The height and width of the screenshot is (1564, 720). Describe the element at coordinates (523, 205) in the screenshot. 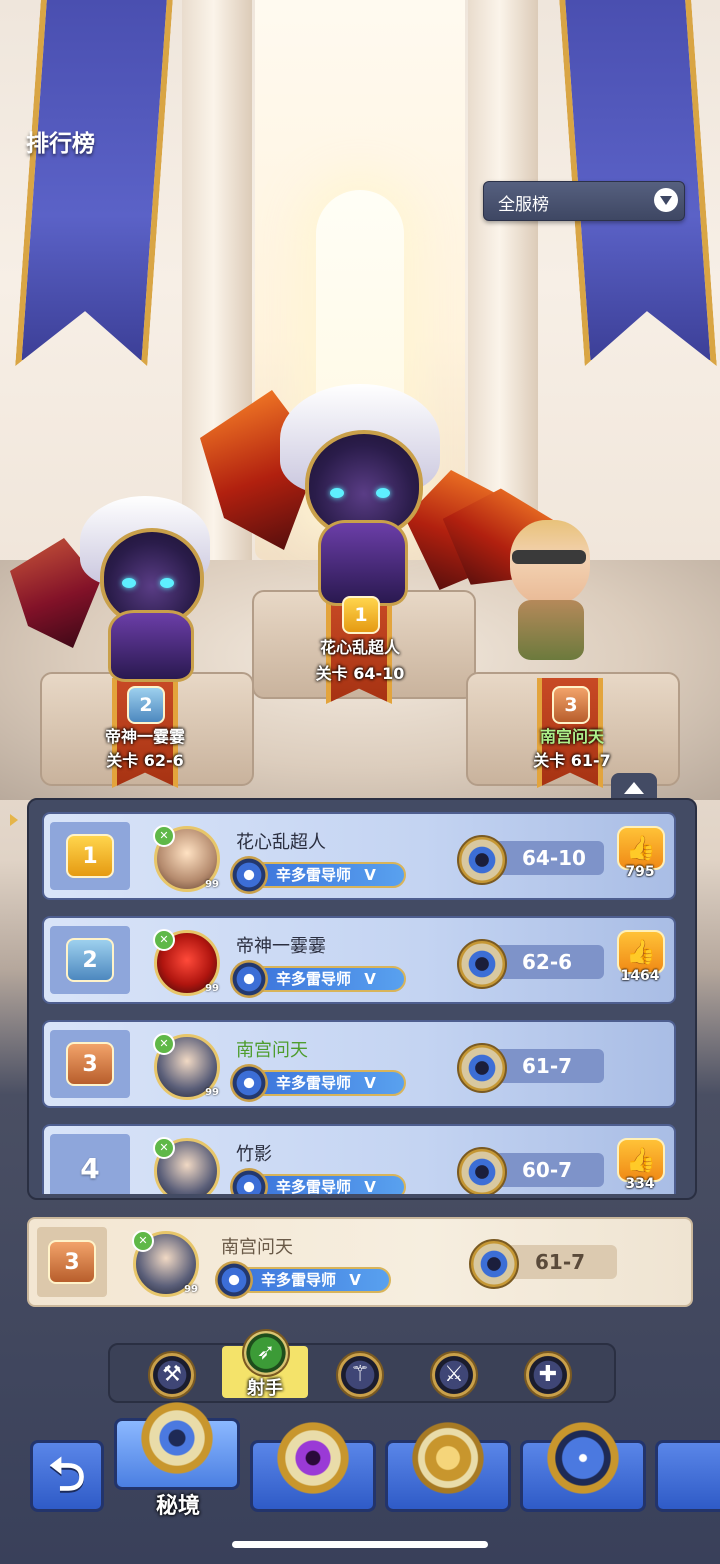

I see `server-filter-value: 全服榜` at that location.